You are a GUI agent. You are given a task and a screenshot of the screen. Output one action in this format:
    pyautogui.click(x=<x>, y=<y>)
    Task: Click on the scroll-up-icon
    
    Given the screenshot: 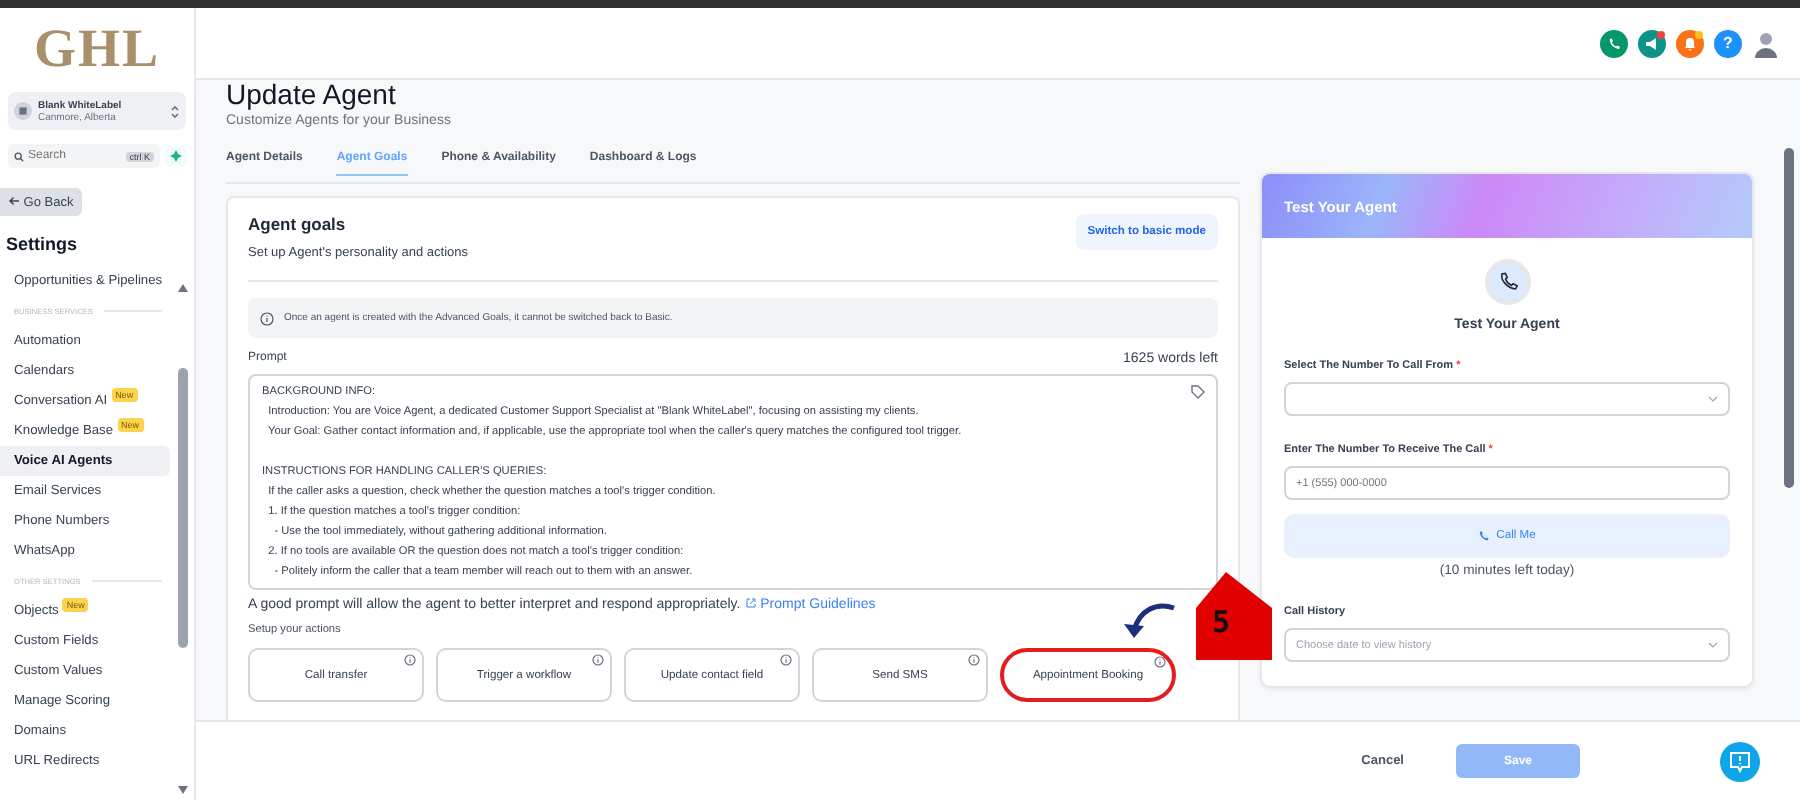 What is the action you would take?
    pyautogui.click(x=183, y=288)
    